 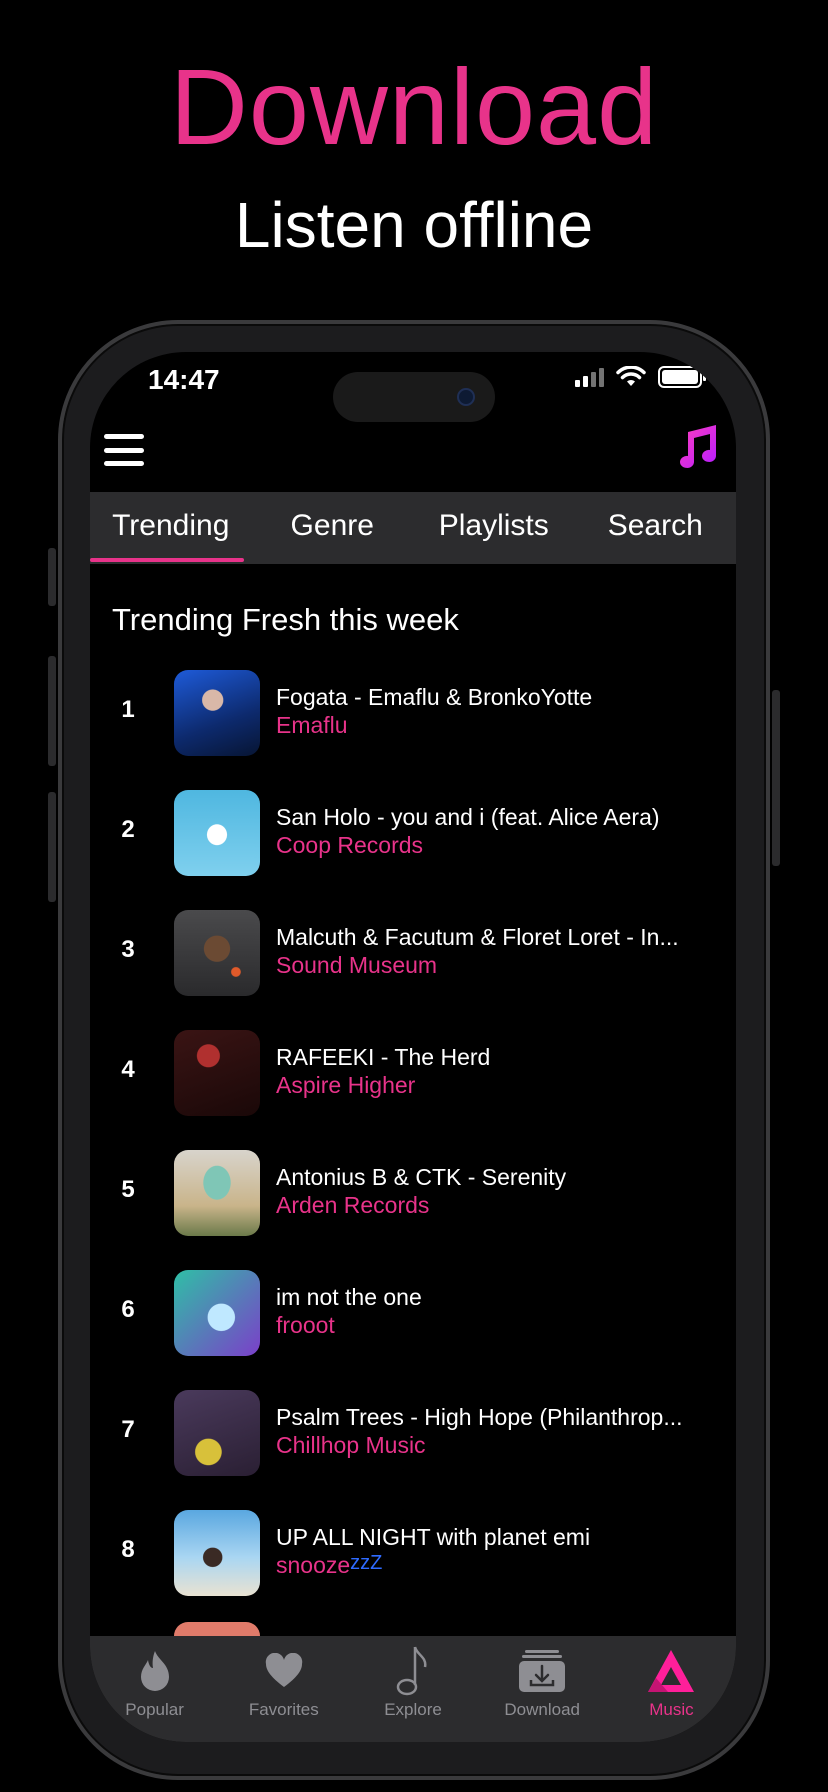 What do you see at coordinates (52, 847) in the screenshot?
I see `phone-volume-down-button` at bounding box center [52, 847].